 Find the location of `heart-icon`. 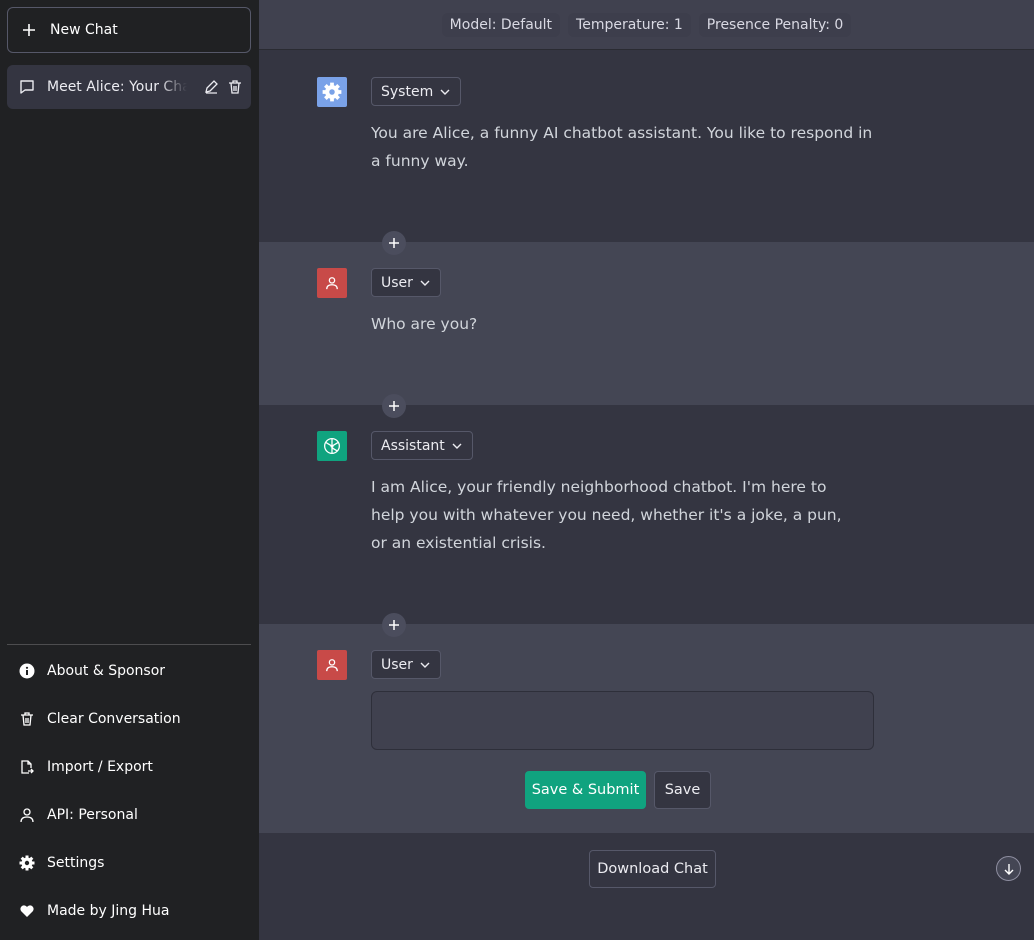

heart-icon is located at coordinates (27, 911).